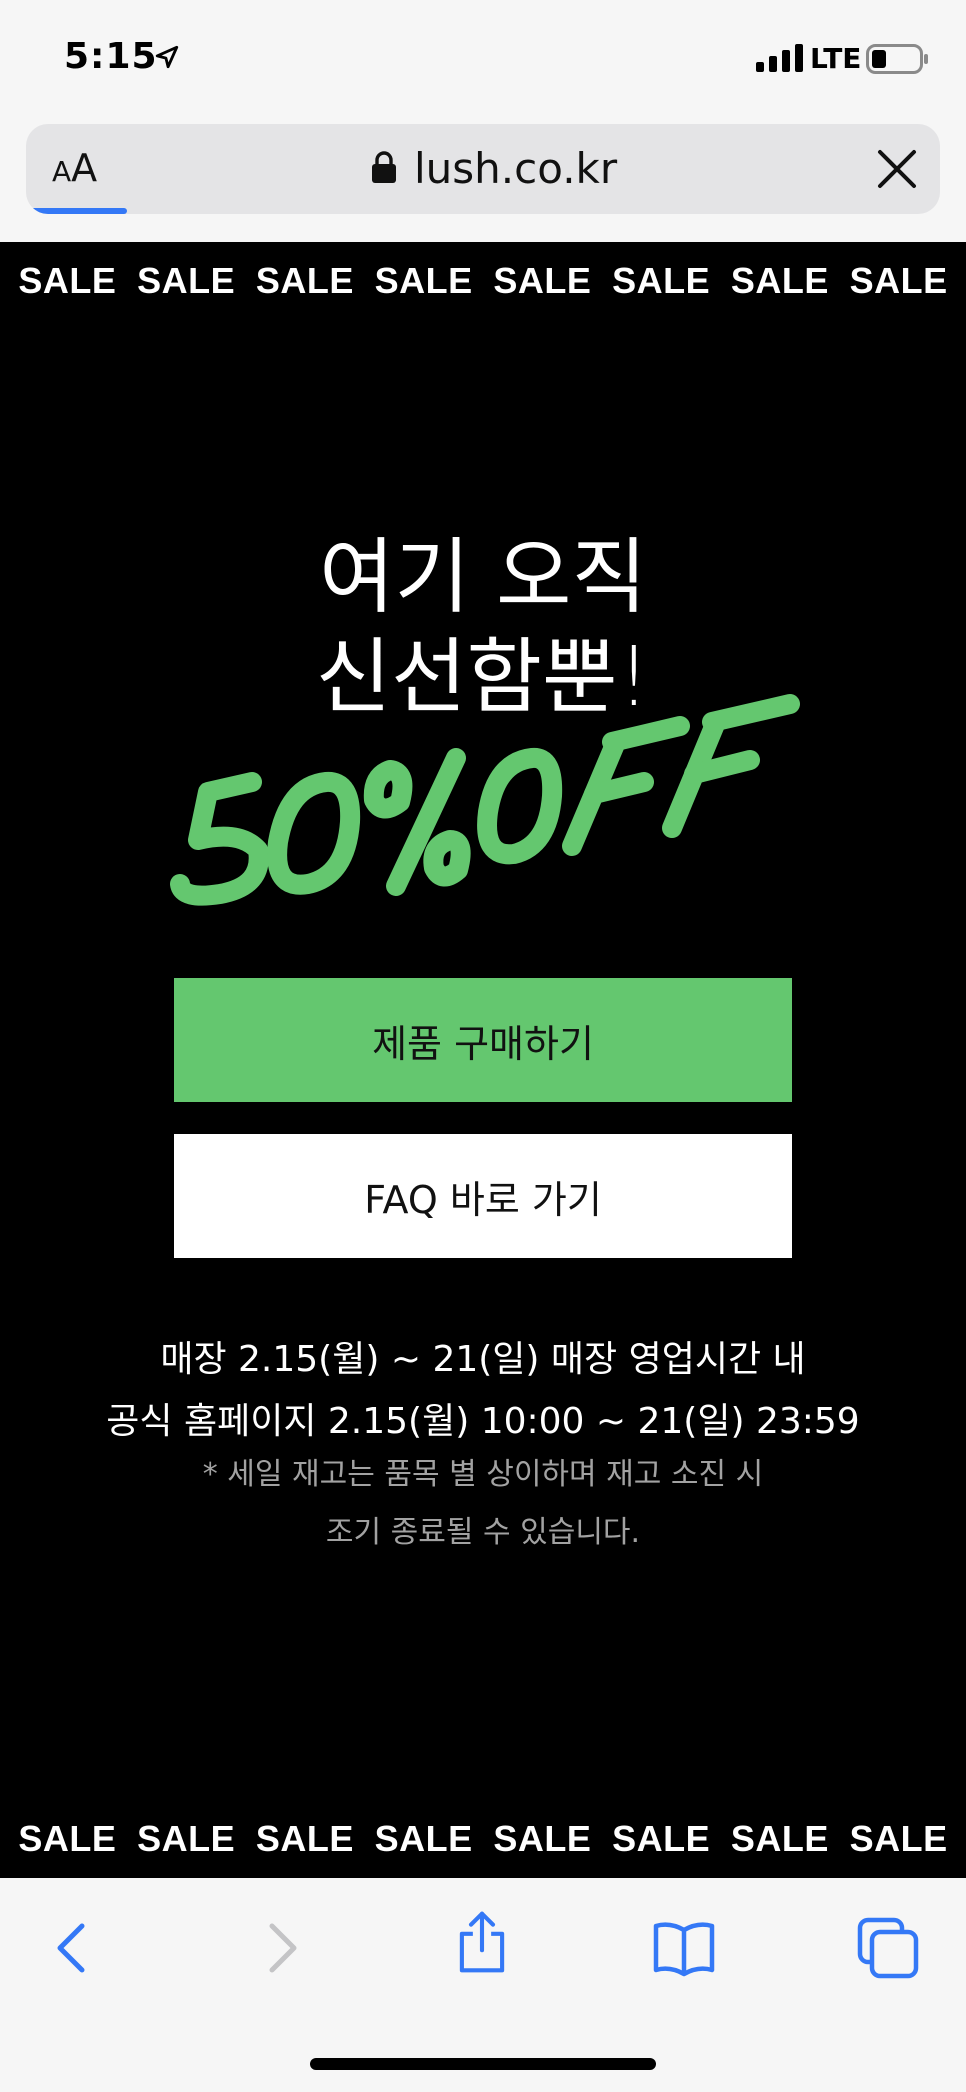 This screenshot has height=2092, width=966. I want to click on signal-strength-icon, so click(779, 58).